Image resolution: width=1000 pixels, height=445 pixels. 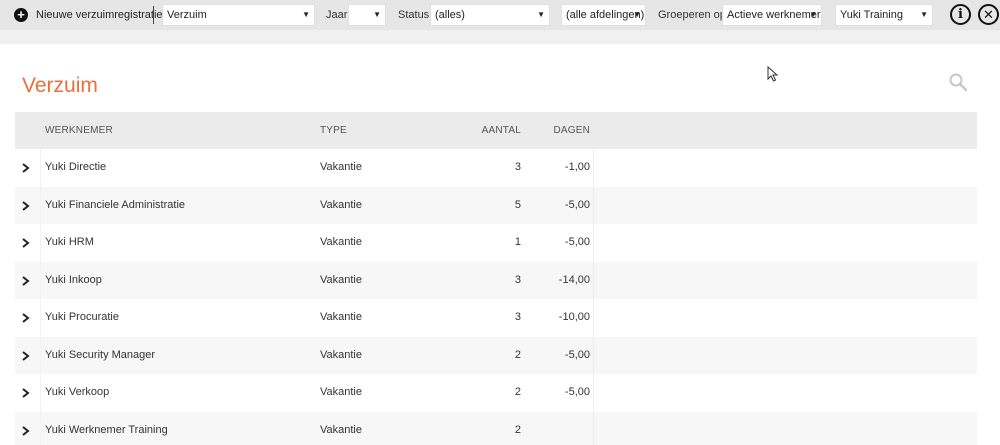 I want to click on employee-cell: Yuki Procuratie, so click(x=82, y=317).